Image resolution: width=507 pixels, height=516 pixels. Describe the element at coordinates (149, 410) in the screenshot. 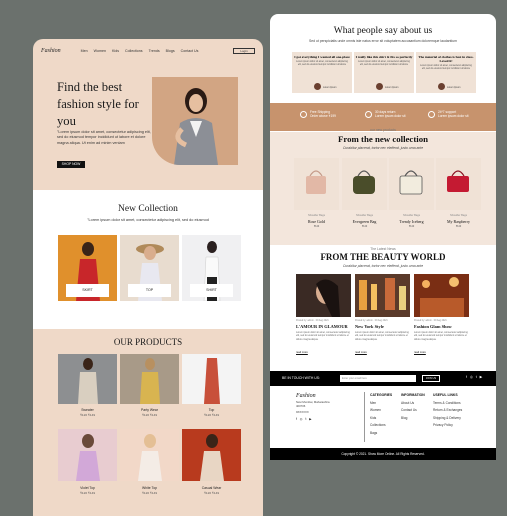

I see `product-name: Party Wear` at that location.